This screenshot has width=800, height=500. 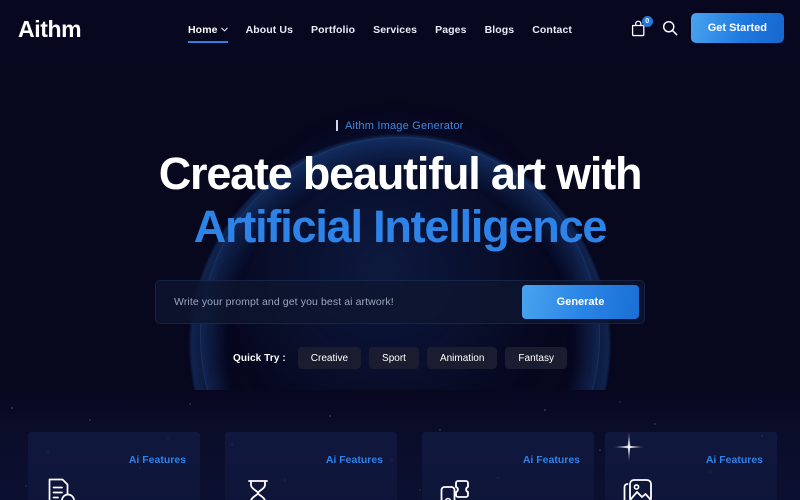 I want to click on quick-try-chip-creative: Creative, so click(x=329, y=358).